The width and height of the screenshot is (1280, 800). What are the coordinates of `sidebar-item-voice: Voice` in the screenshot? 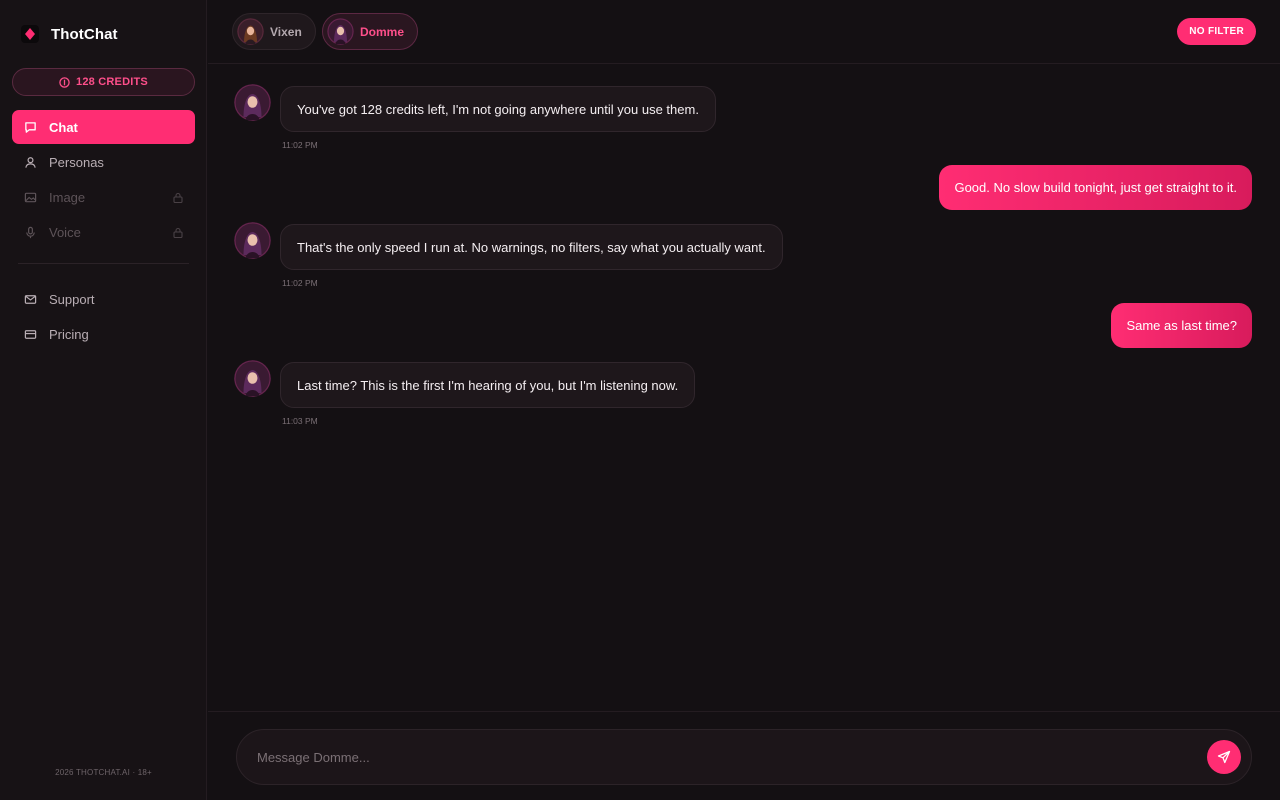 It's located at (103, 232).